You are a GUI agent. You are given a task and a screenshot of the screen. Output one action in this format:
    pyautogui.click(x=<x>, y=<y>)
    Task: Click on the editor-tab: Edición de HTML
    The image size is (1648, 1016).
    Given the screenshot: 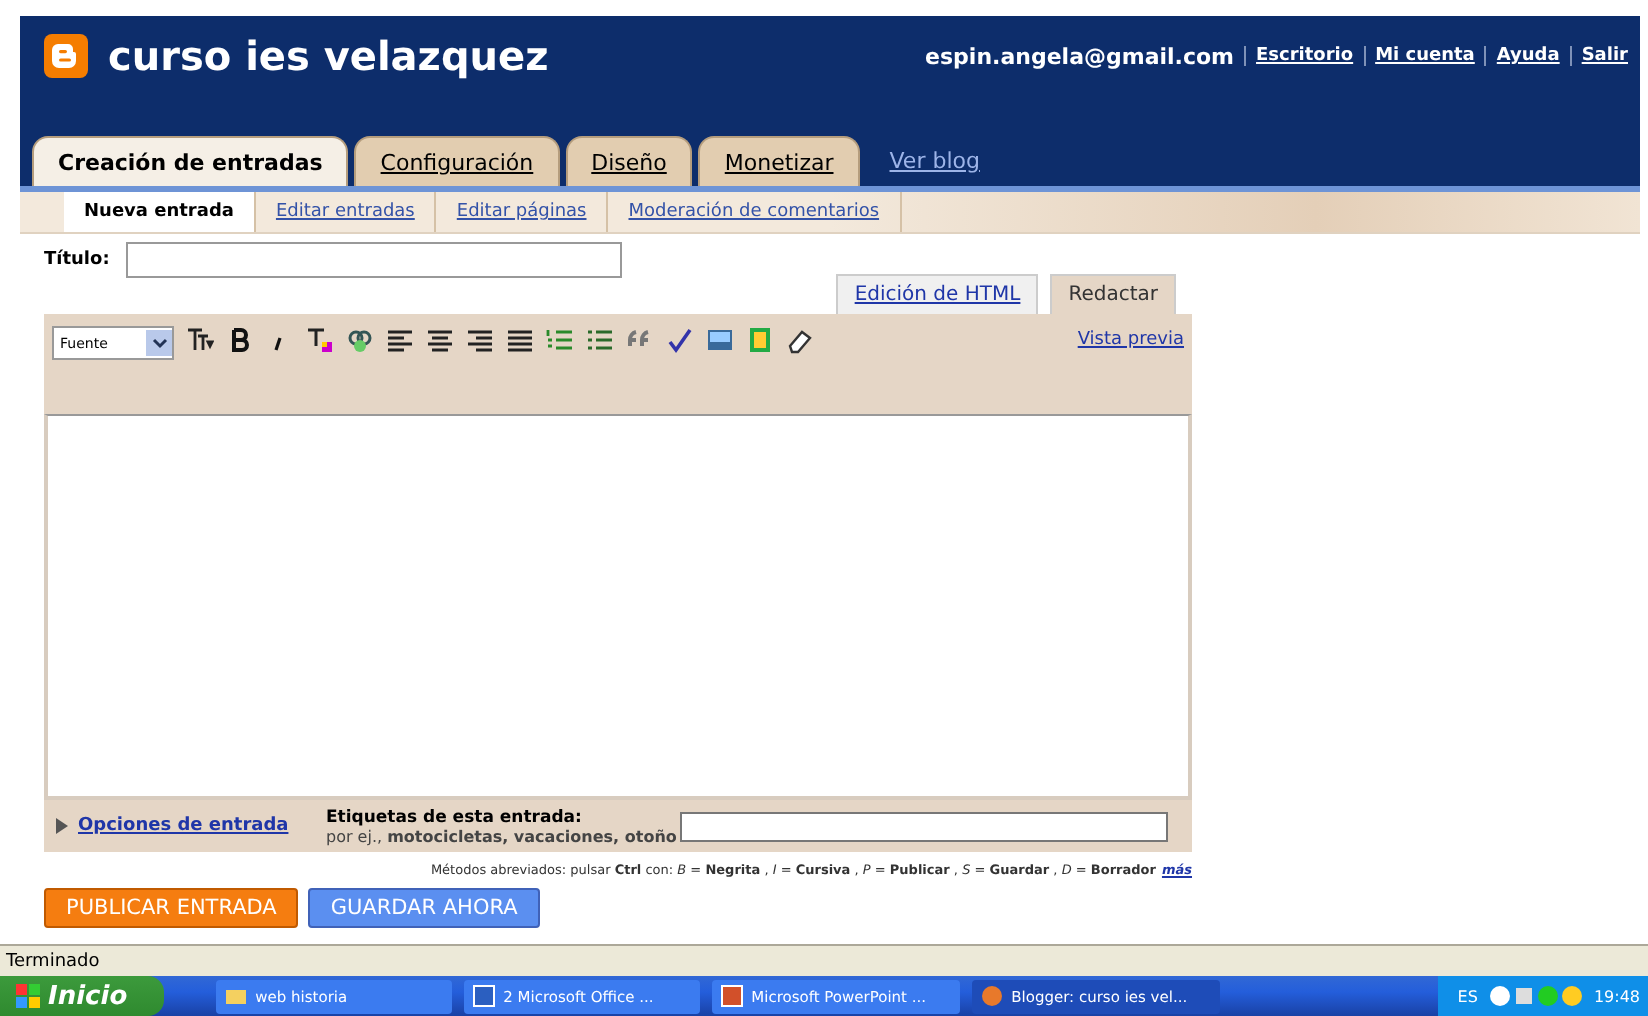 What is the action you would take?
    pyautogui.click(x=937, y=294)
    